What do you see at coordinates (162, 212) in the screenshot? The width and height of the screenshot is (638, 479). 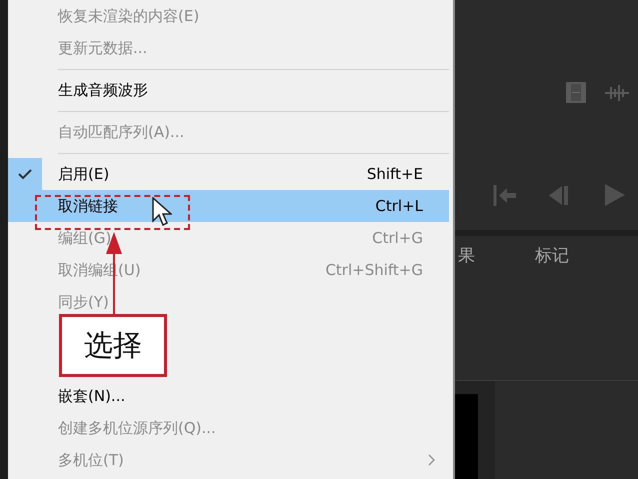 I see `cursor-icon` at bounding box center [162, 212].